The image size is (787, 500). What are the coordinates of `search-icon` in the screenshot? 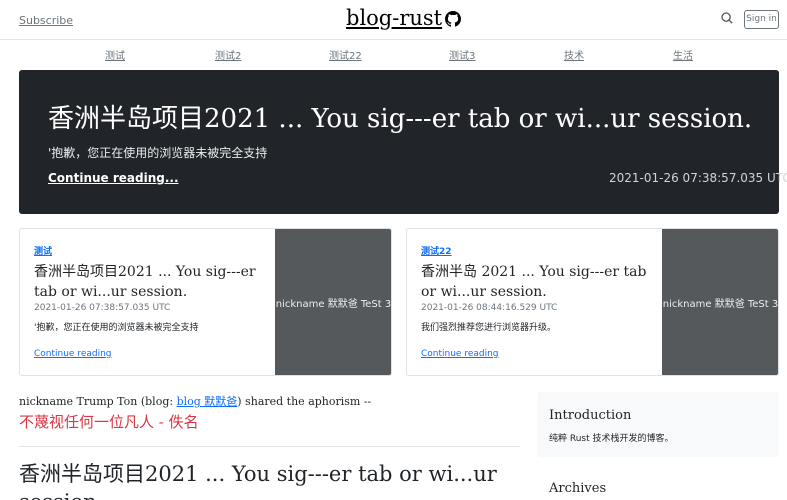 It's located at (728, 18).